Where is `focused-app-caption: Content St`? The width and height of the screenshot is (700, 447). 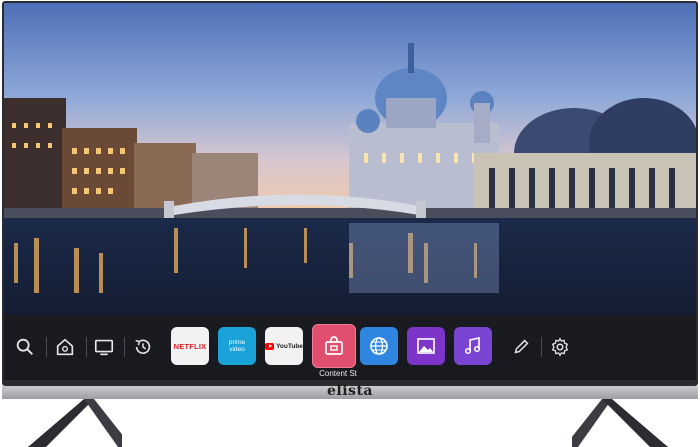 focused-app-caption: Content St is located at coordinates (338, 373).